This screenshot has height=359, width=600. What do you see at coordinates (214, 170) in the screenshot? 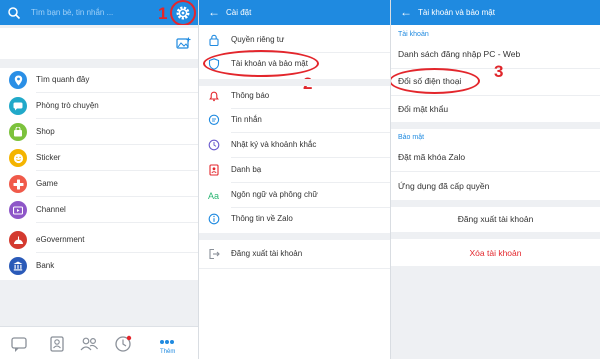
I see `contacts-icon` at bounding box center [214, 170].